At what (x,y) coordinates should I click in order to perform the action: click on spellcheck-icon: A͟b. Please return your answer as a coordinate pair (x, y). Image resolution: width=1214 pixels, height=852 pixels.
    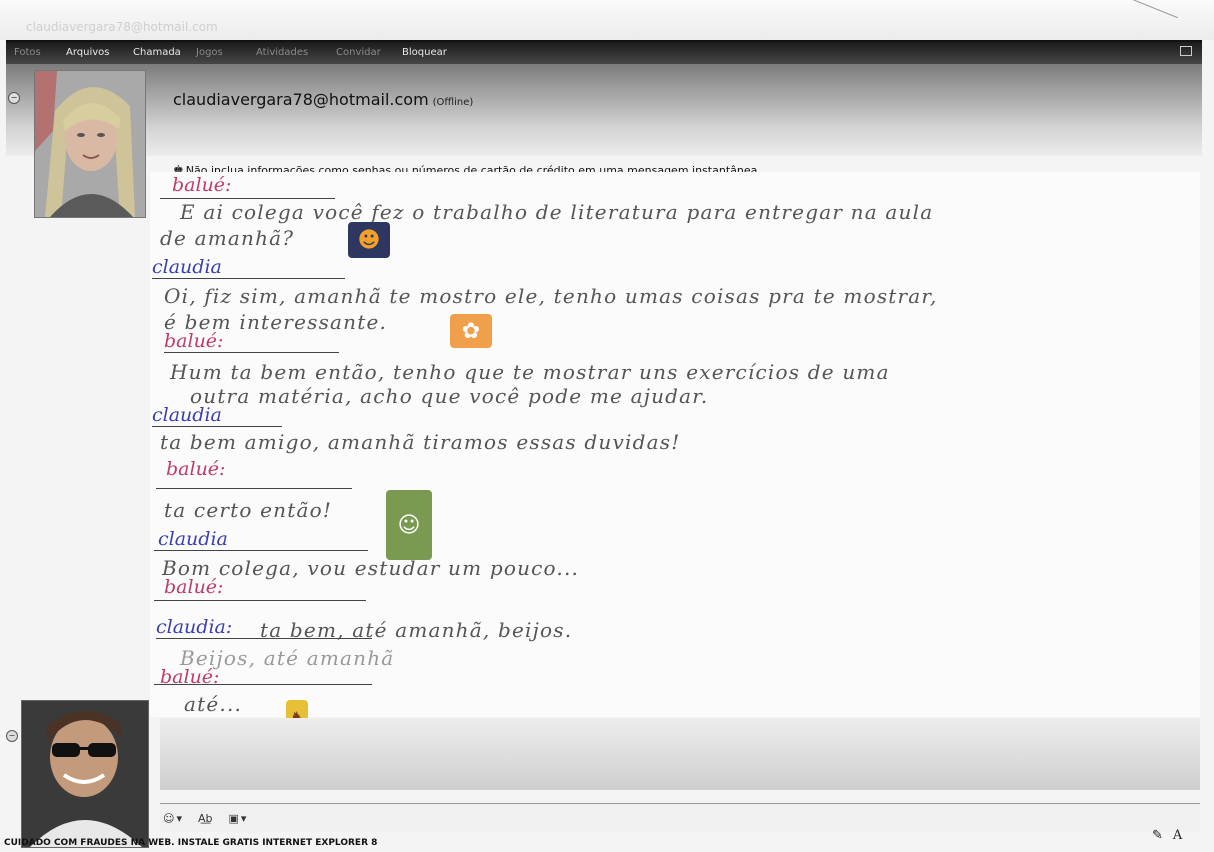
    Looking at the image, I should click on (205, 818).